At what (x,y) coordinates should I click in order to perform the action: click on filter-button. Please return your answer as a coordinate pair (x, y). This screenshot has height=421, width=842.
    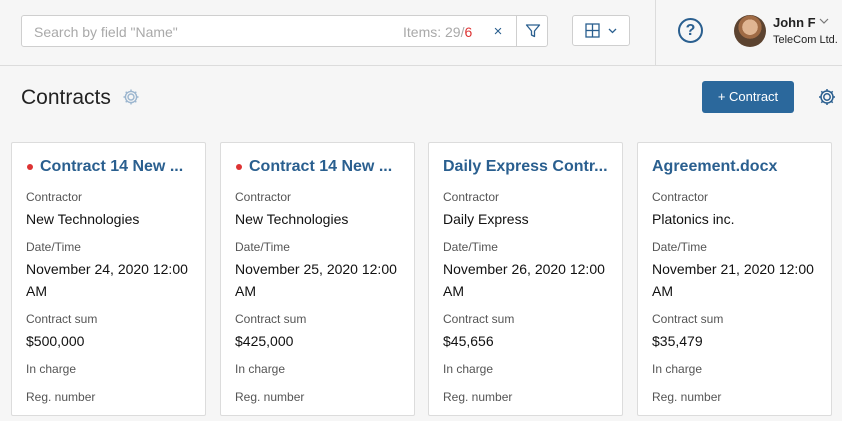
    Looking at the image, I should click on (532, 31).